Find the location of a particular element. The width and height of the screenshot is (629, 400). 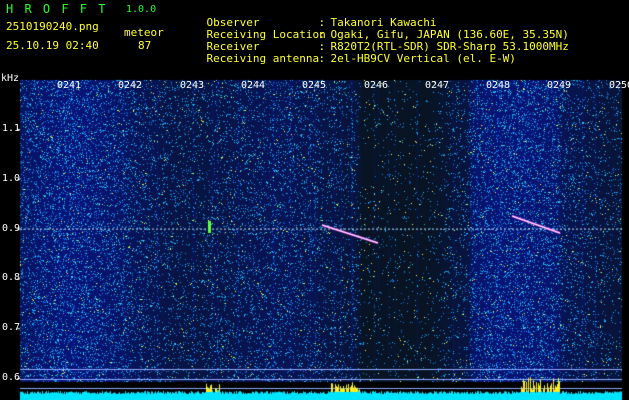

x-tick-label: 0245 is located at coordinates (314, 85).